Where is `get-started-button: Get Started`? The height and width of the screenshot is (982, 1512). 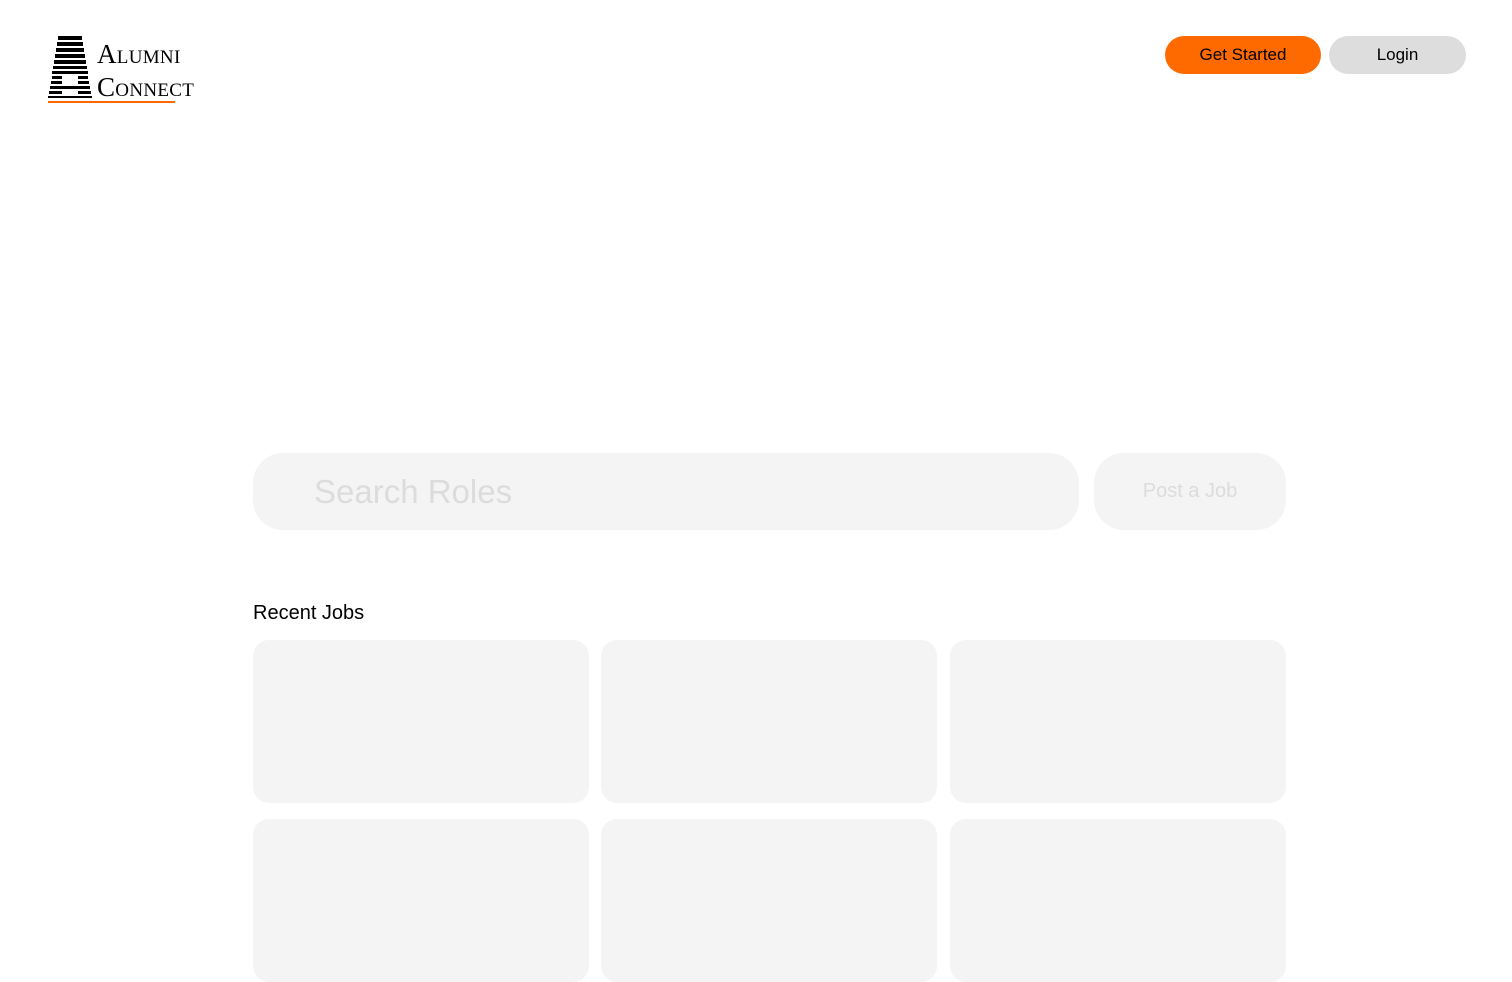
get-started-button: Get Started is located at coordinates (1243, 55).